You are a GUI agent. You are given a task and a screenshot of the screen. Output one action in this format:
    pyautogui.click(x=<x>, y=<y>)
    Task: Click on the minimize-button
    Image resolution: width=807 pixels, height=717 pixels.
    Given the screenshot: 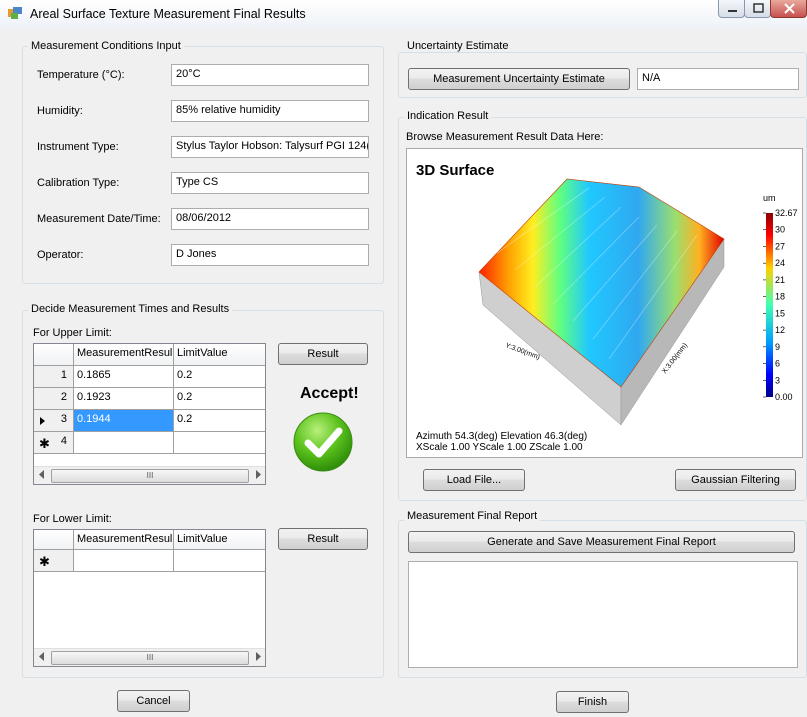 What is the action you would take?
    pyautogui.click(x=731, y=9)
    